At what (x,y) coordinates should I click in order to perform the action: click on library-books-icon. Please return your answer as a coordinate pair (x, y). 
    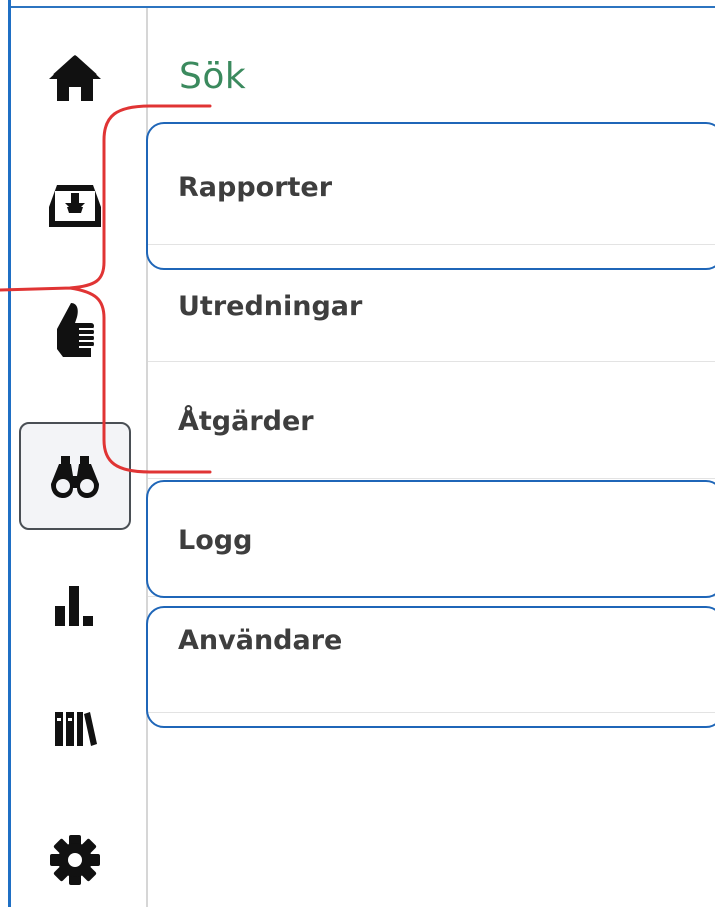
    Looking at the image, I should click on (76, 729).